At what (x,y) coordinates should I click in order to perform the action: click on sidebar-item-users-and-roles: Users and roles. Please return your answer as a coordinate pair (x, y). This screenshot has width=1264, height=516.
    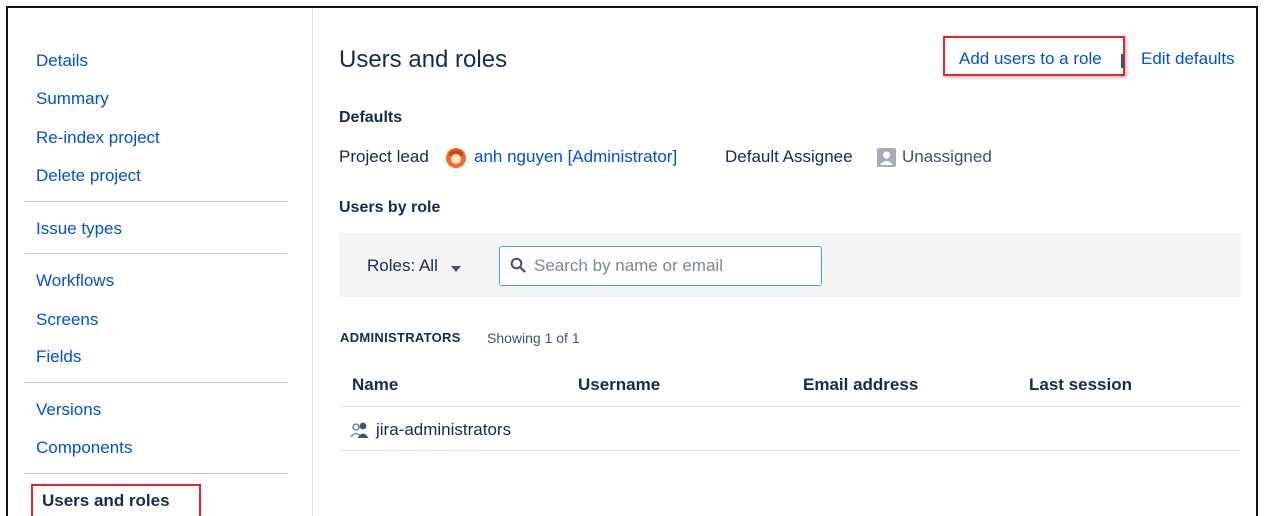
    Looking at the image, I should click on (116, 500).